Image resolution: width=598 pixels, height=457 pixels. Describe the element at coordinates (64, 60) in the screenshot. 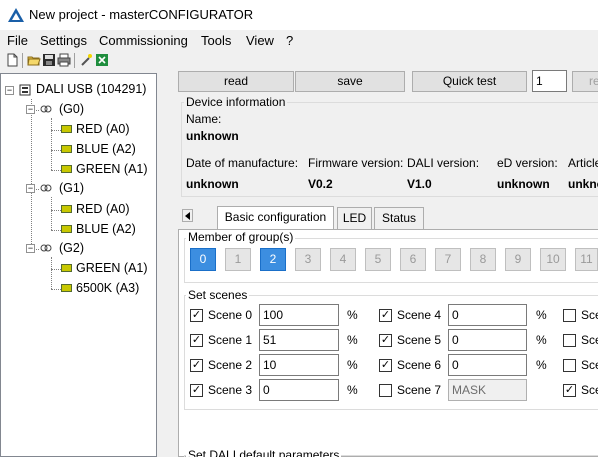

I see `print-icon` at that location.